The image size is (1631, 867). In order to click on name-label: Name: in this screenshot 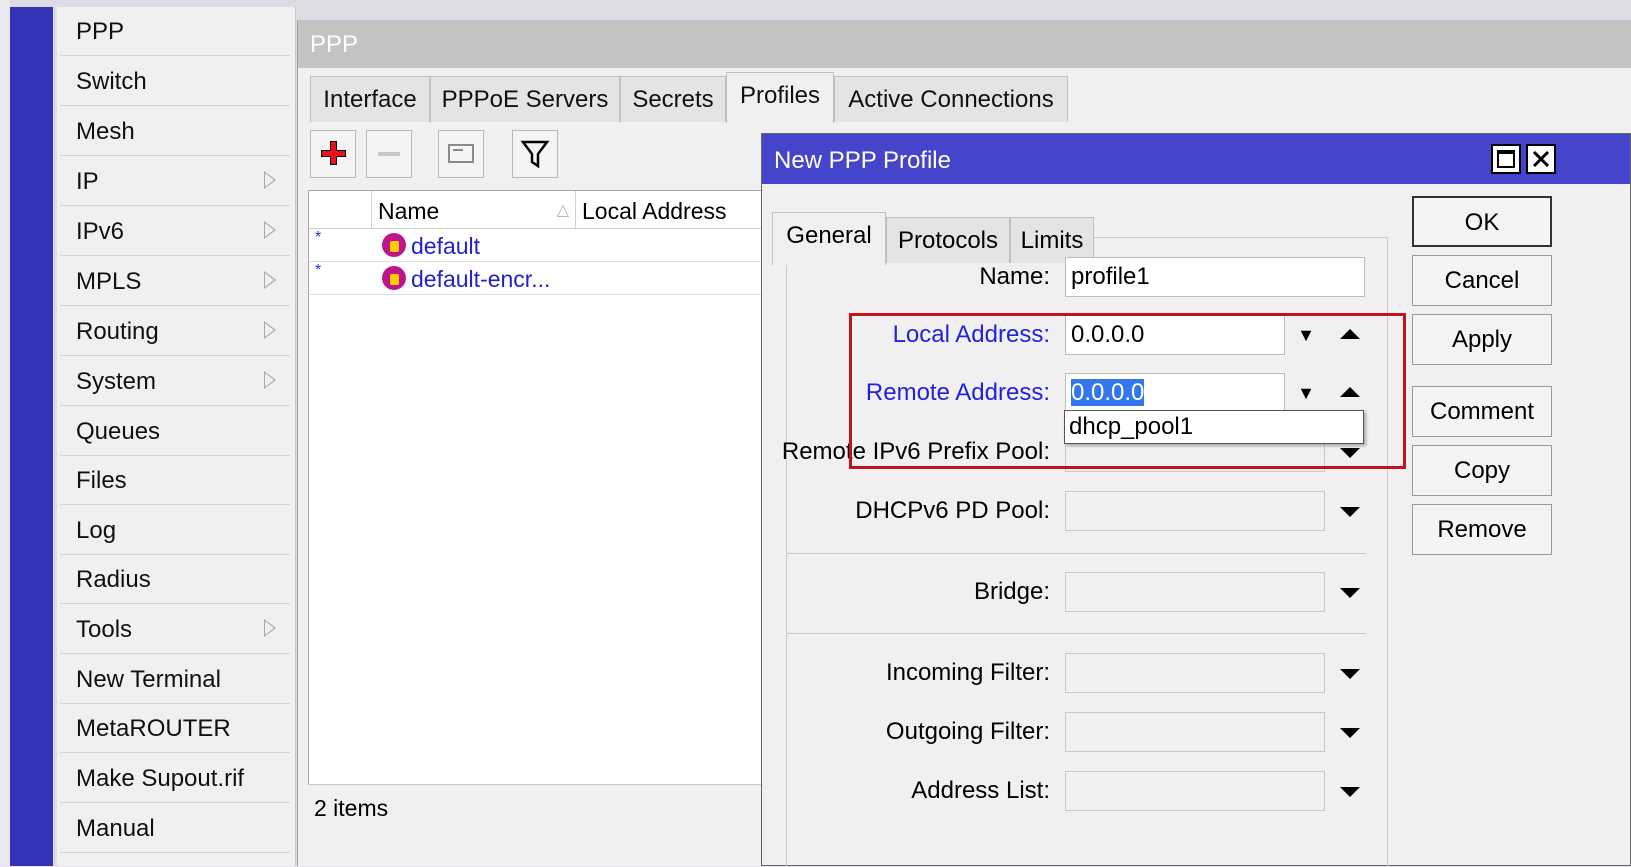, I will do `click(1014, 276)`.